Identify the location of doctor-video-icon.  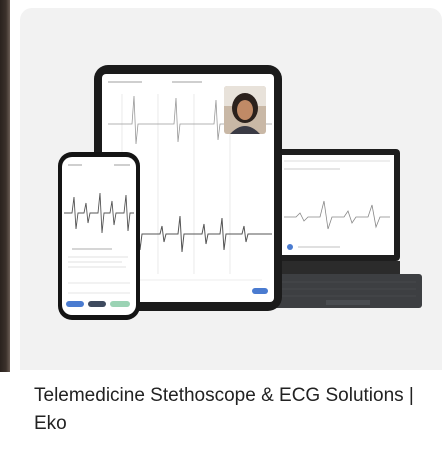
(245, 110).